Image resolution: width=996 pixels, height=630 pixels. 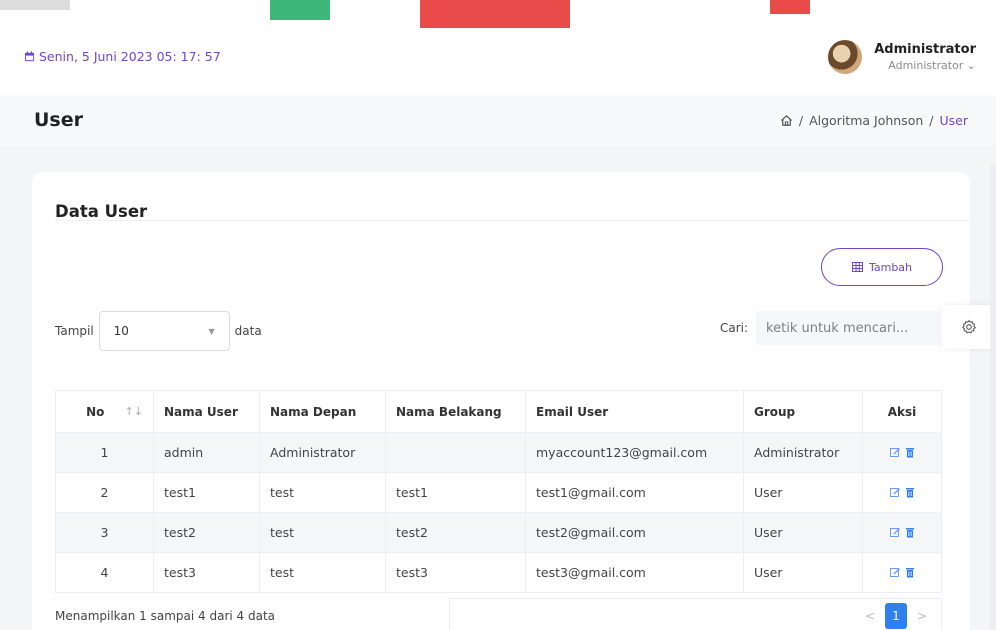 What do you see at coordinates (634, 411) in the screenshot?
I see `column-header-email: Email User` at bounding box center [634, 411].